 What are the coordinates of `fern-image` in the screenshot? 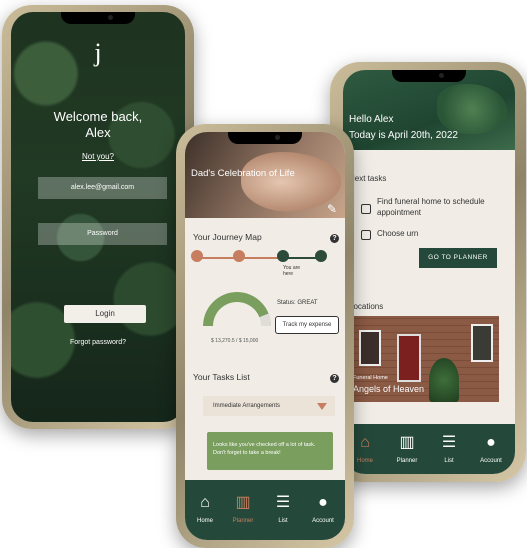 It's located at (472, 109).